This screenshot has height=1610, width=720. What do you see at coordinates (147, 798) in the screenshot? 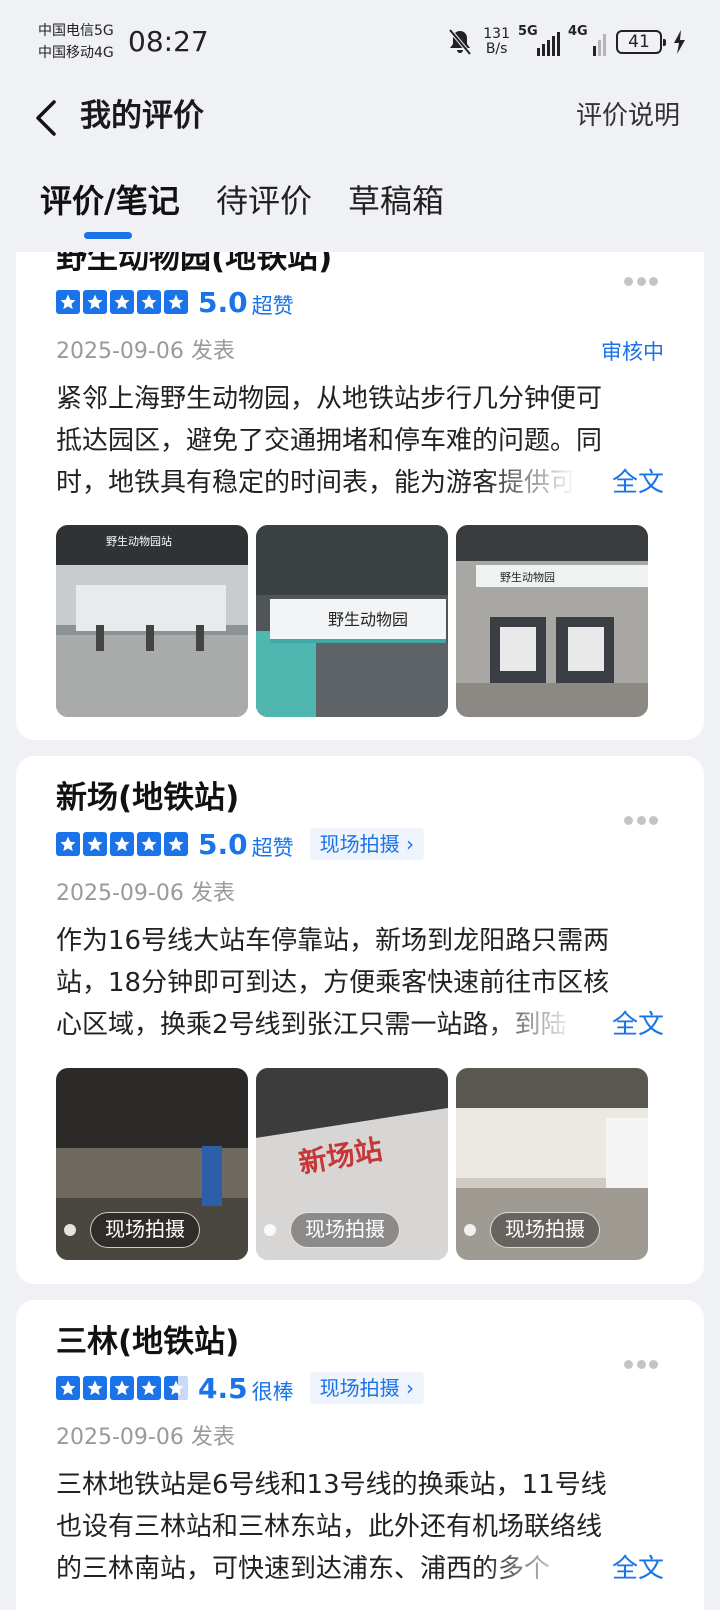
I see `place-name: 新场(地铁站)` at bounding box center [147, 798].